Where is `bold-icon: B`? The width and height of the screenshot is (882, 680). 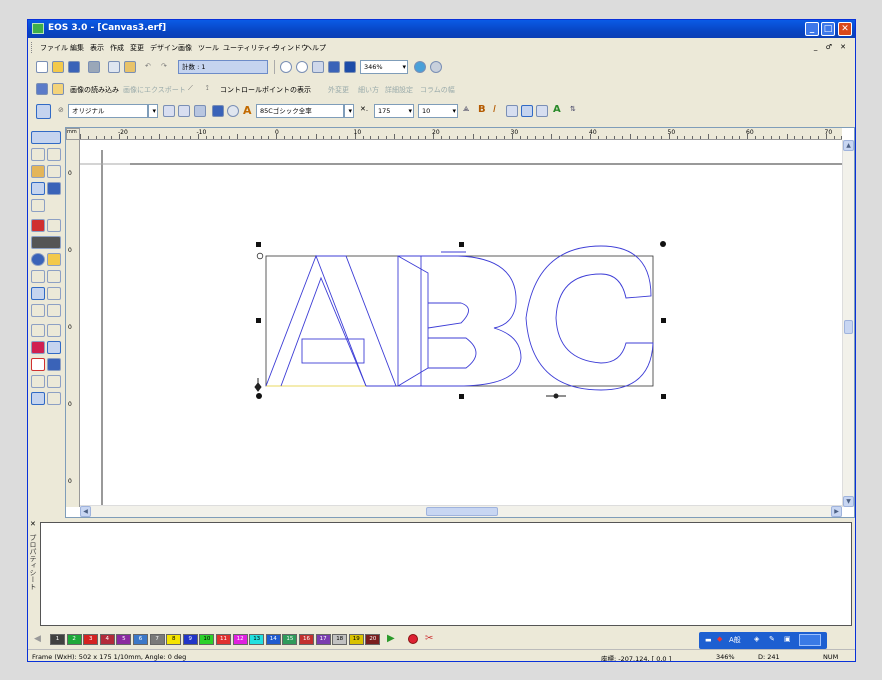 bold-icon: B is located at coordinates (482, 109).